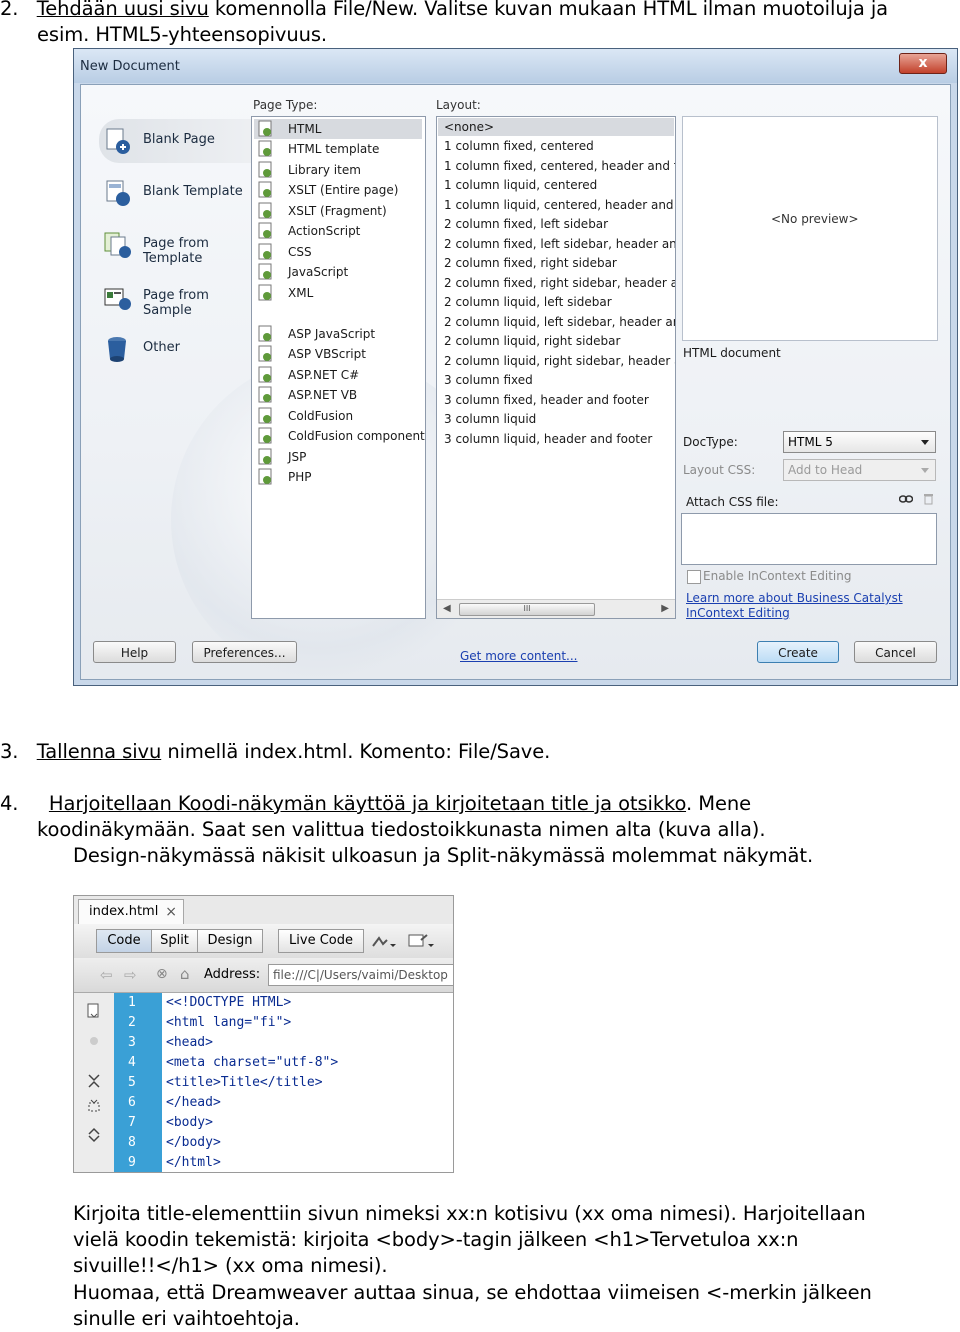 This screenshot has width=960, height=1332. I want to click on collapse-selection-icon, so click(94, 1107).